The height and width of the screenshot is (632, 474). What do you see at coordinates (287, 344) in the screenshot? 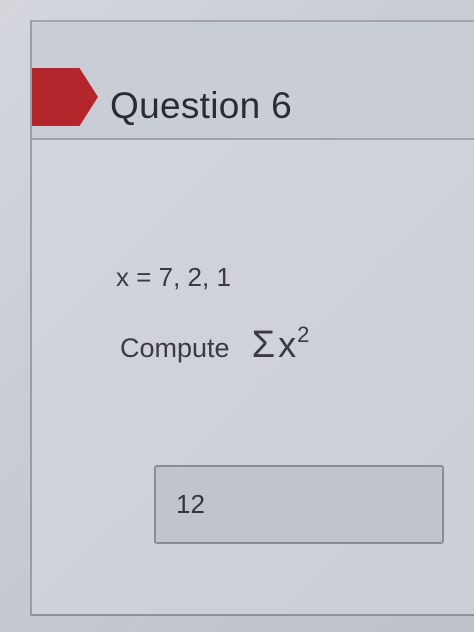
I see `math-variable: x` at bounding box center [287, 344].